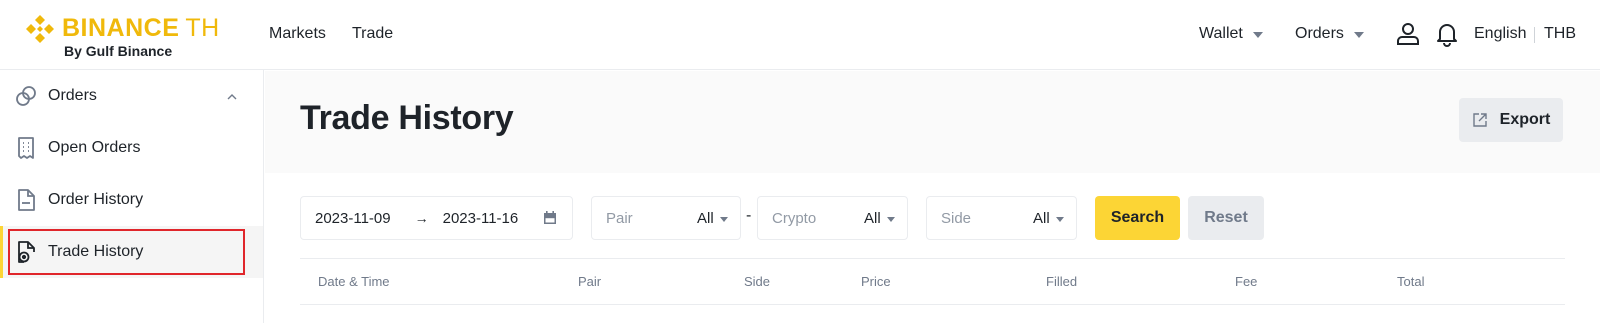  Describe the element at coordinates (1226, 218) in the screenshot. I see `reset-button: Reset` at that location.